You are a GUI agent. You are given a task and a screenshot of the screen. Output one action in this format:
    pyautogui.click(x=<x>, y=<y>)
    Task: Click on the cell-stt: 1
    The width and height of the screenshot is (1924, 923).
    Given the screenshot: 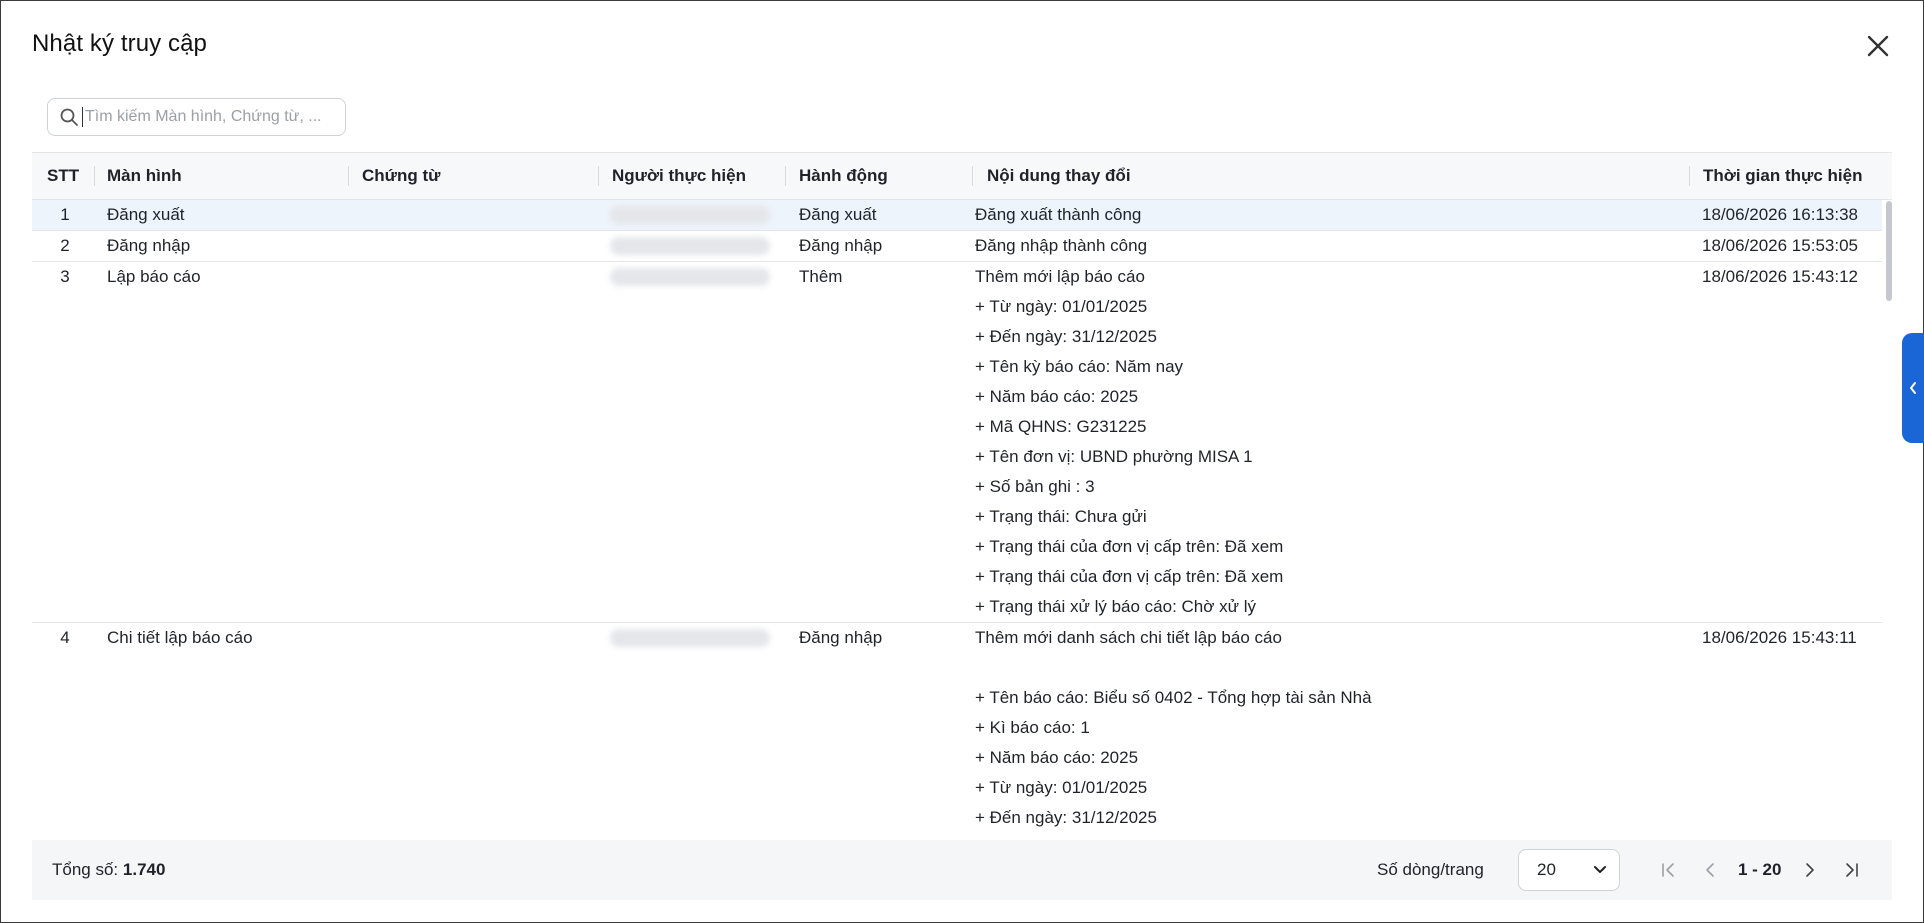 What is the action you would take?
    pyautogui.click(x=65, y=214)
    